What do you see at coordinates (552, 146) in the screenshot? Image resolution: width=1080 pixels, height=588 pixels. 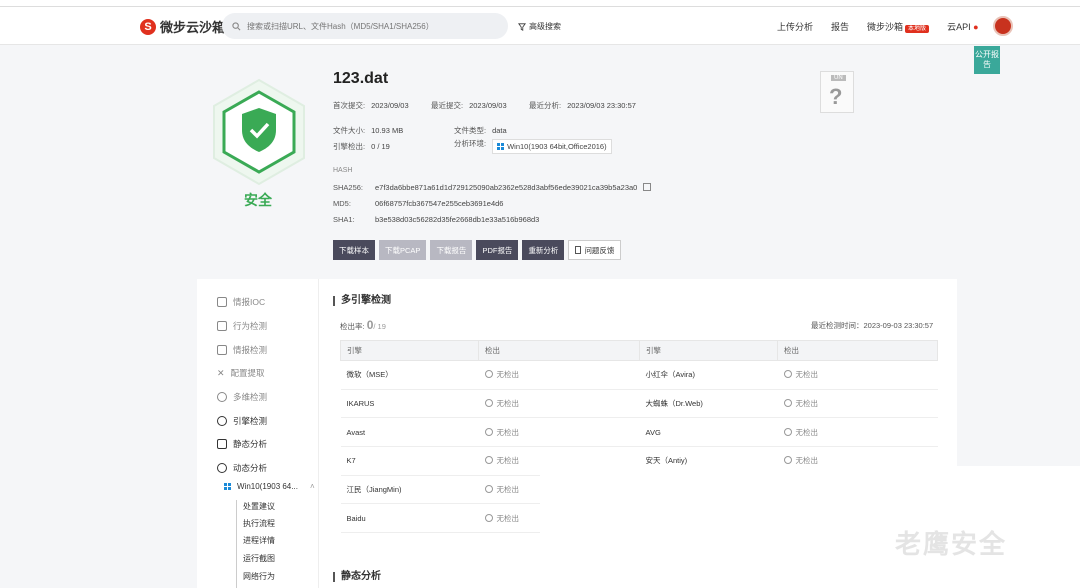 I see `env-box: Win10(1903 64bit,Office2016)` at bounding box center [552, 146].